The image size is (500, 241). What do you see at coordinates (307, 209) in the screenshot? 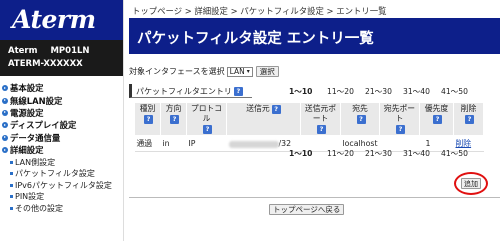
I see `back-to-top-button: トップページへ戻る` at bounding box center [307, 209].